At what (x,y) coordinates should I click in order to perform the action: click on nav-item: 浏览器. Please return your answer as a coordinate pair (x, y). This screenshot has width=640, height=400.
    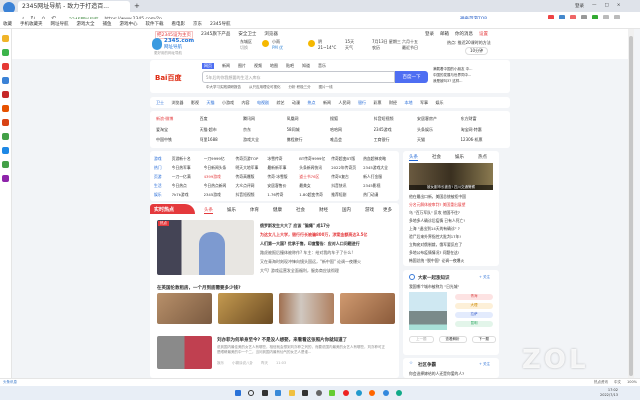
    Looking at the image, I should click on (178, 102).